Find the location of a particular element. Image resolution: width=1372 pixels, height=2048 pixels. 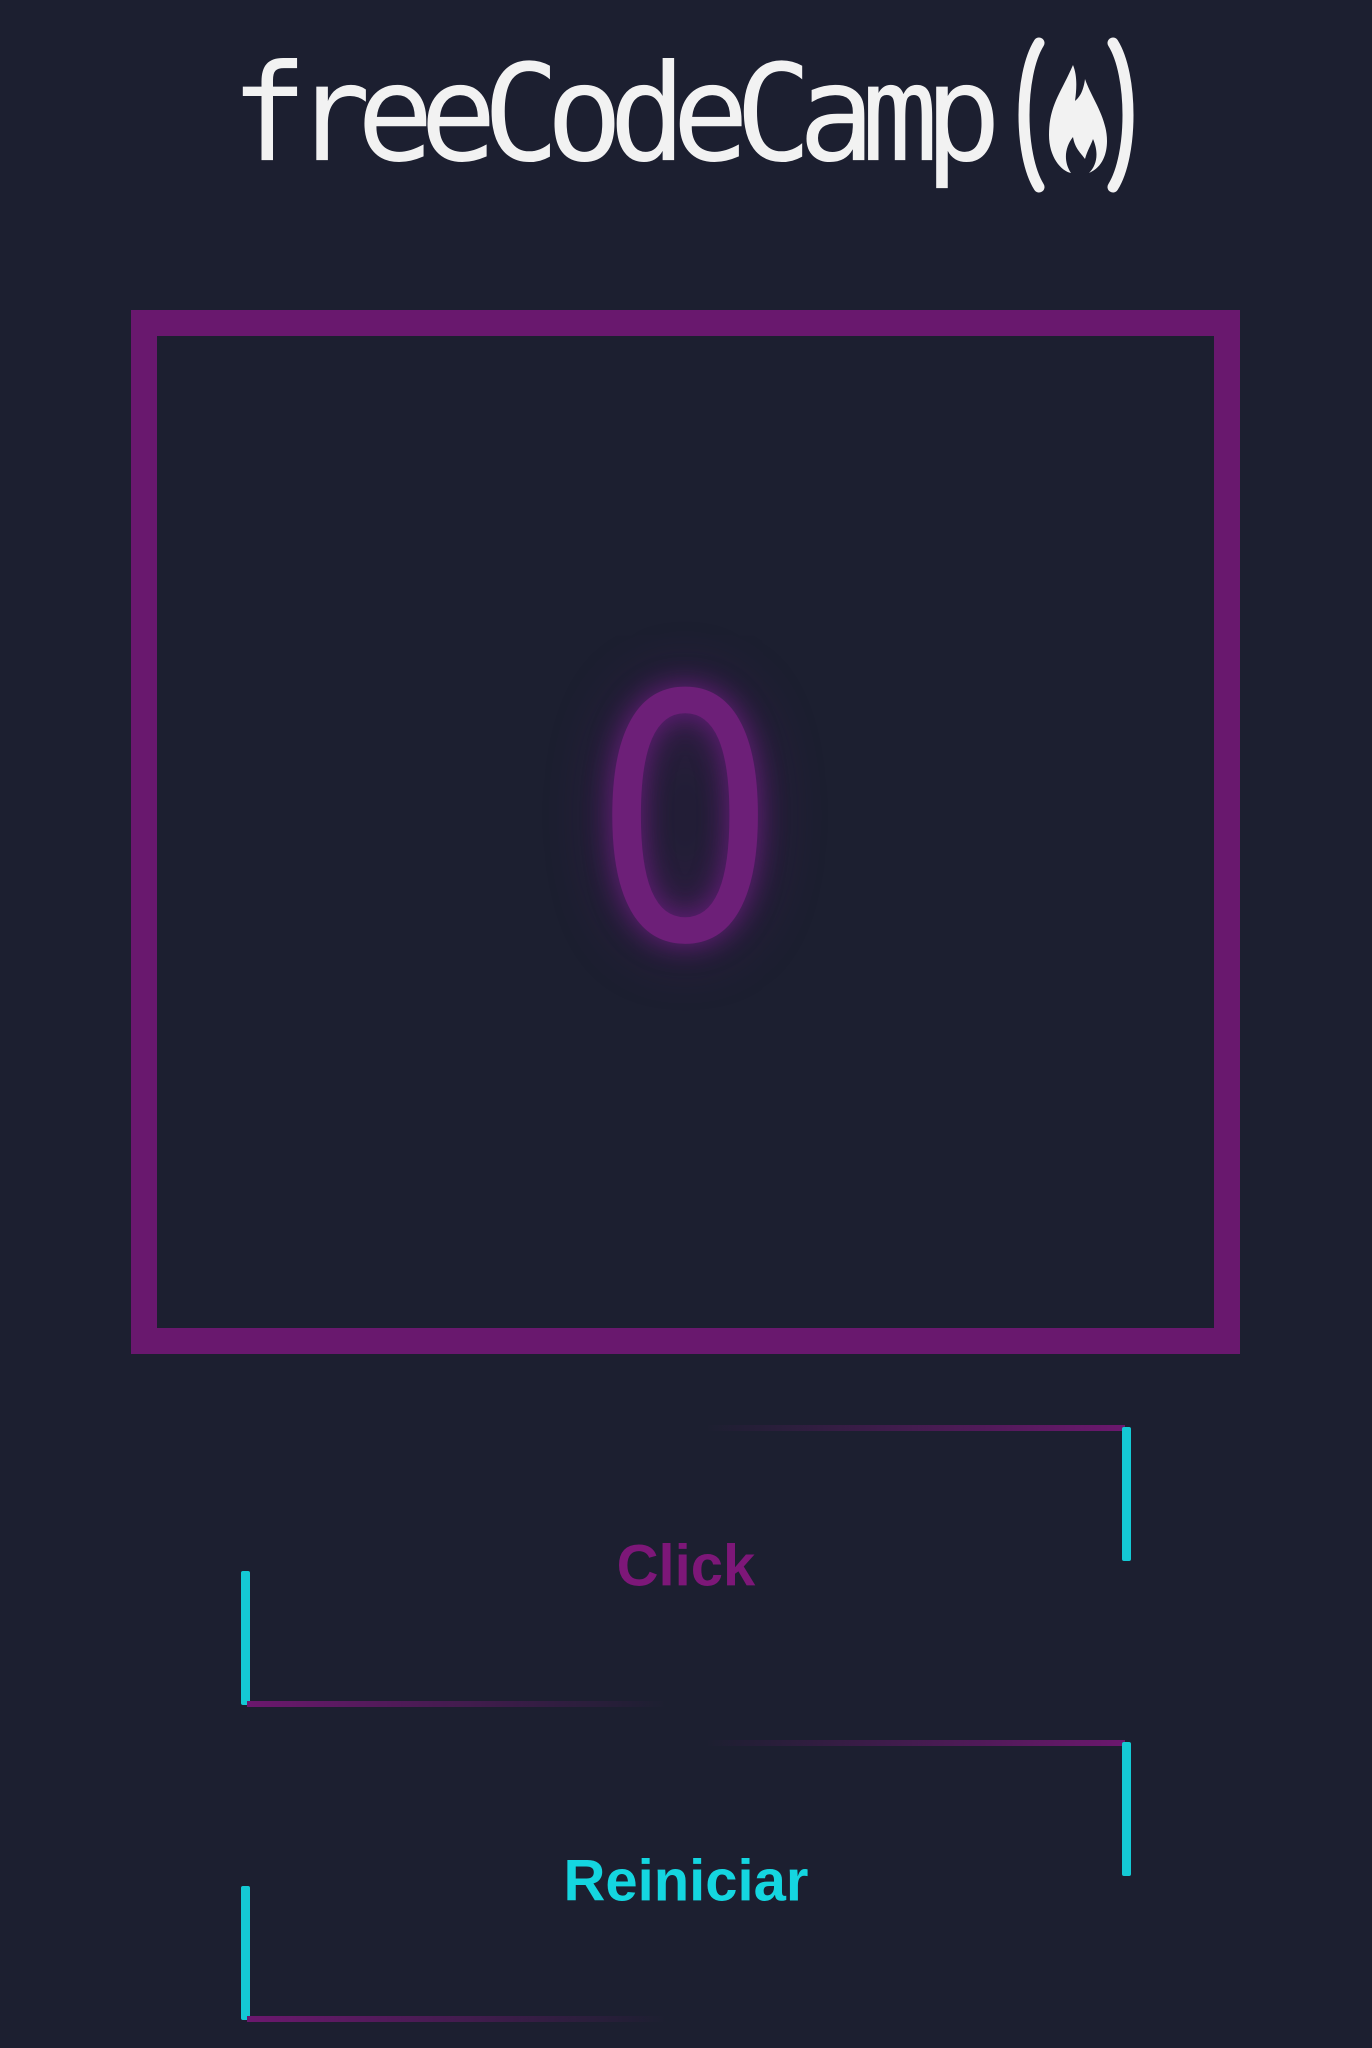

flame-icon is located at coordinates (1076, 115).